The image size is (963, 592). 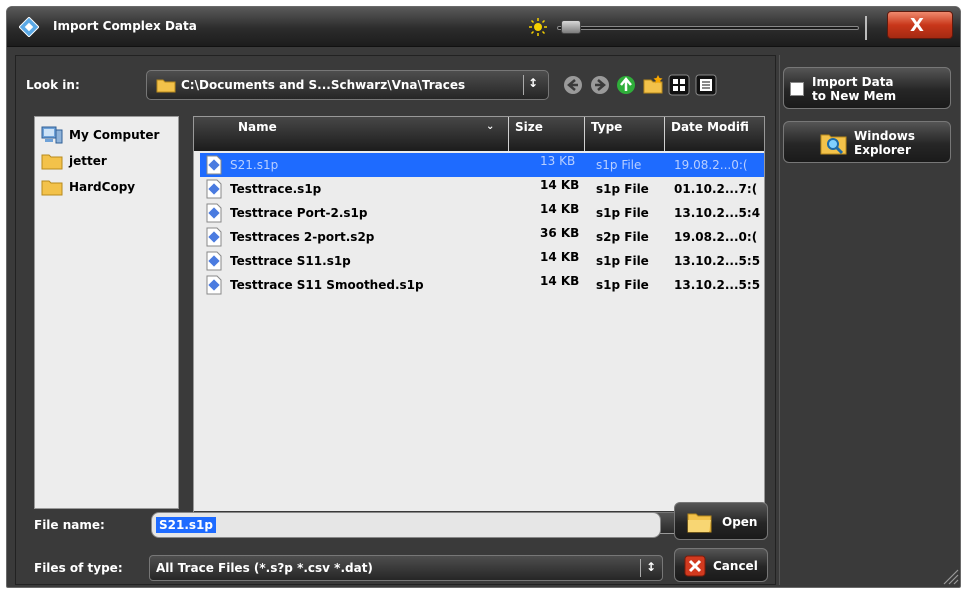 I want to click on explorer-search-icon, so click(x=833, y=144).